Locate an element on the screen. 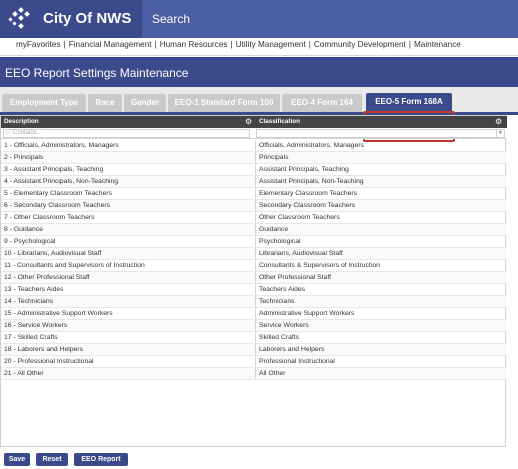  nav-item-utility-management: Utility Management is located at coordinates (271, 44).